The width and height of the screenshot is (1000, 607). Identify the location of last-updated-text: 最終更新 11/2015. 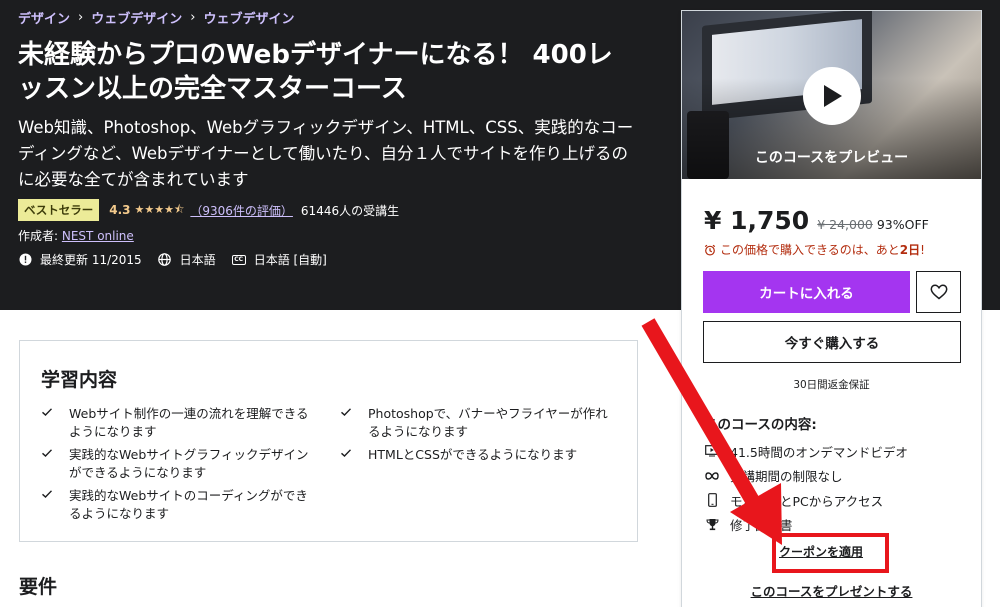
(91, 260).